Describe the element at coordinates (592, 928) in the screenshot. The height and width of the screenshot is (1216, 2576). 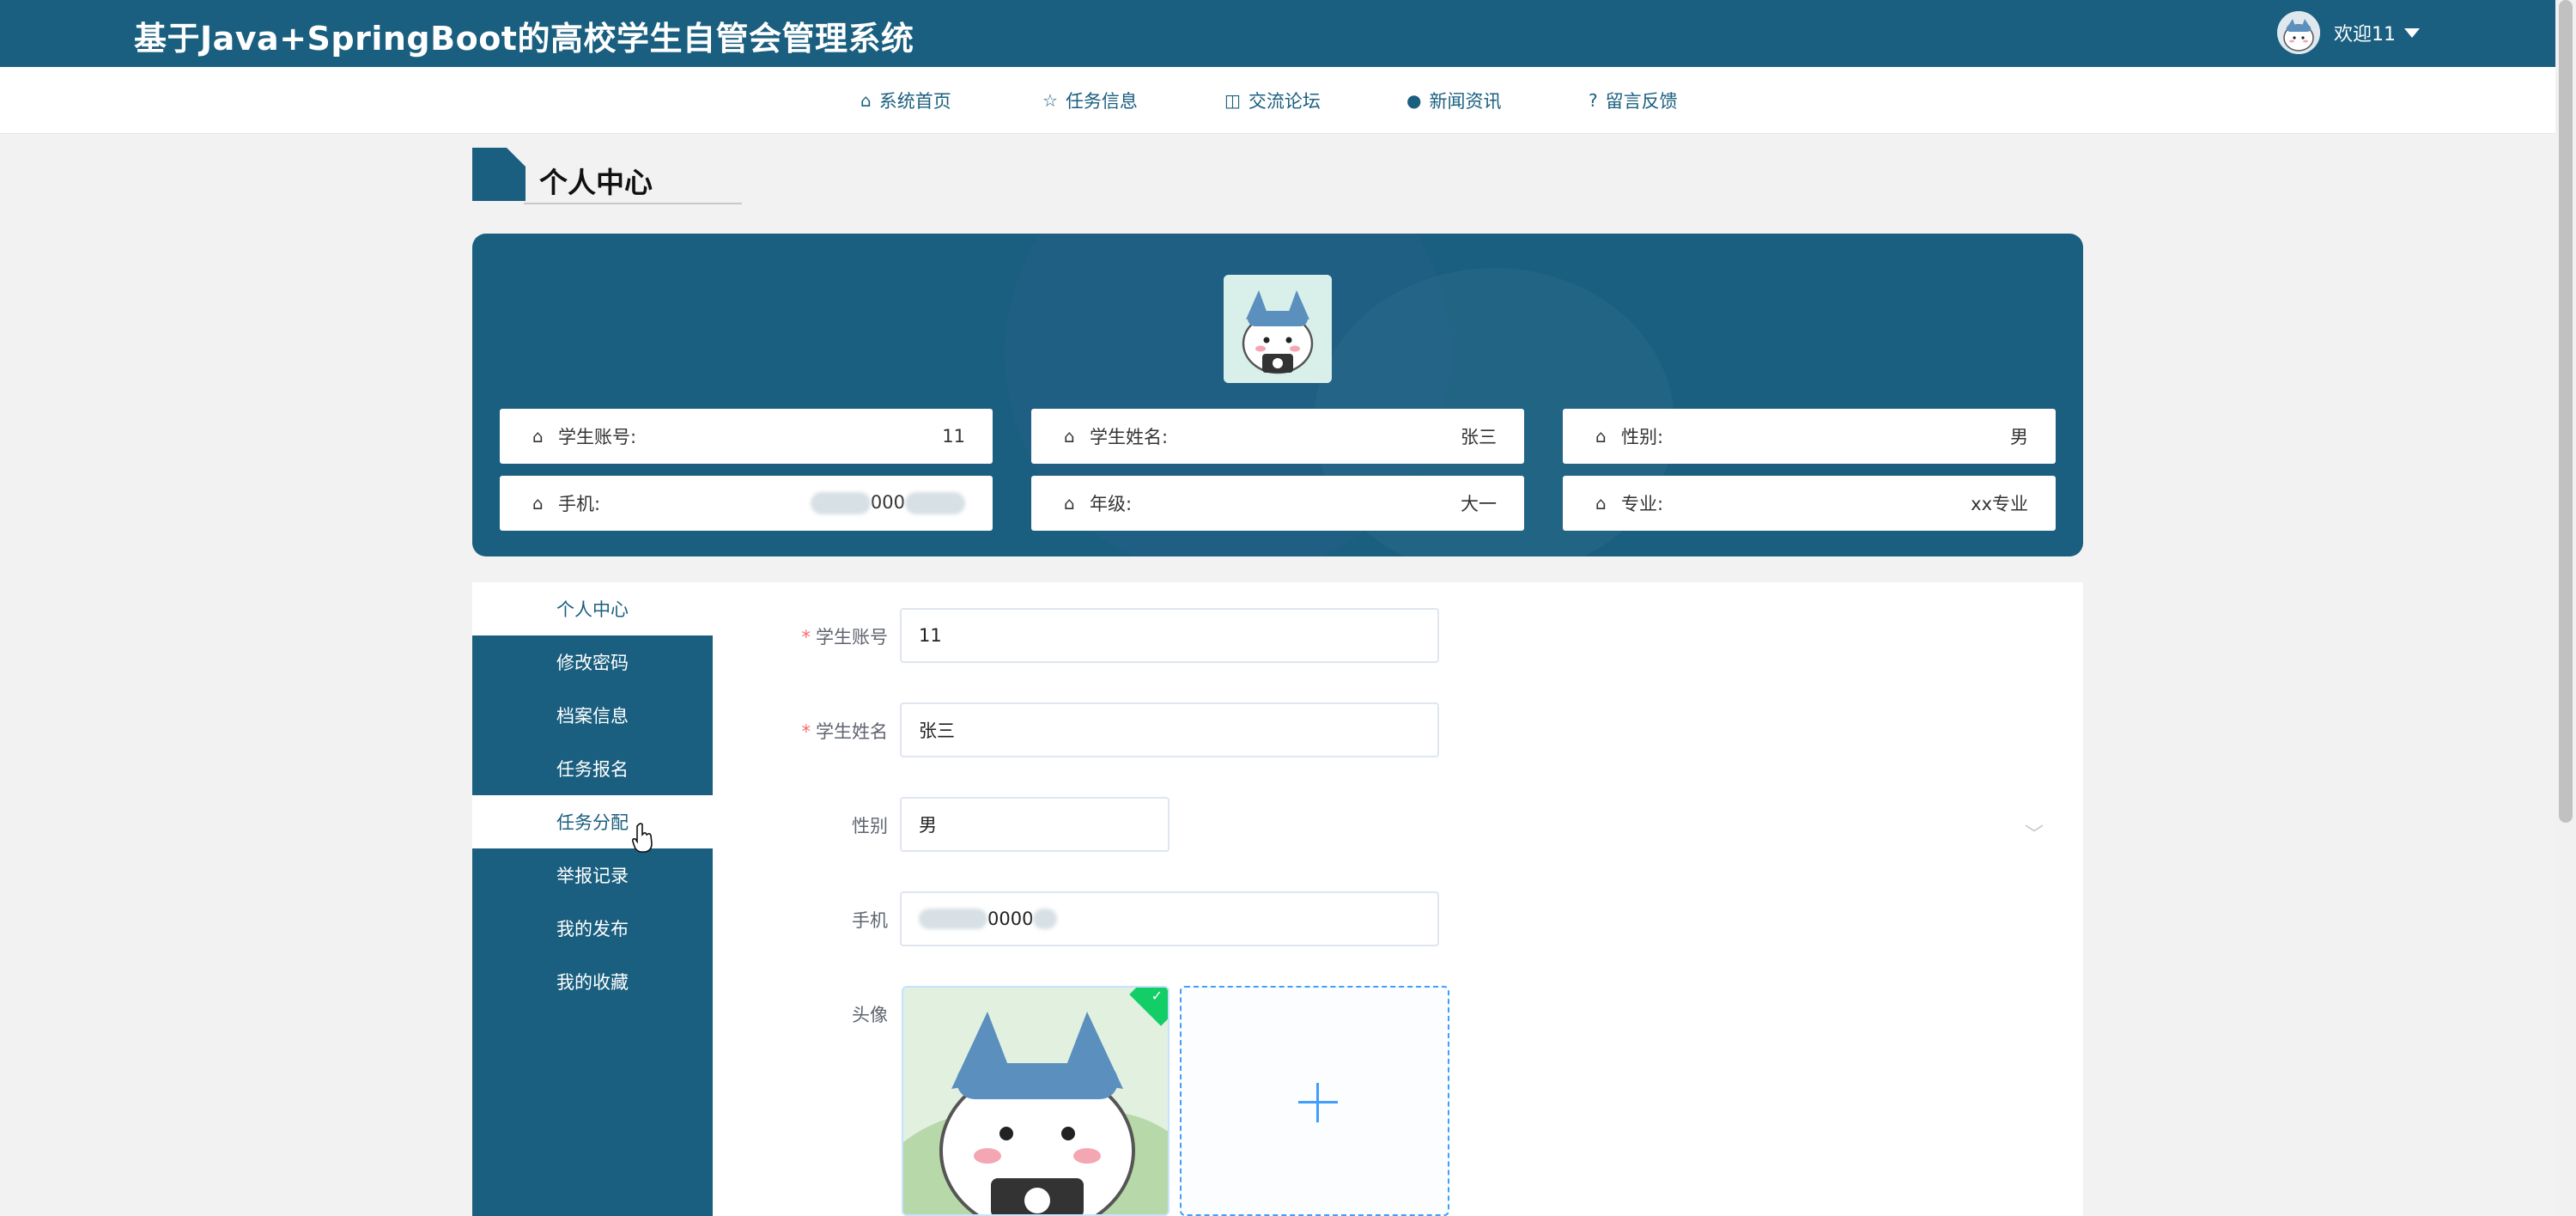
I see `menu-my-posts: 我的发布` at that location.